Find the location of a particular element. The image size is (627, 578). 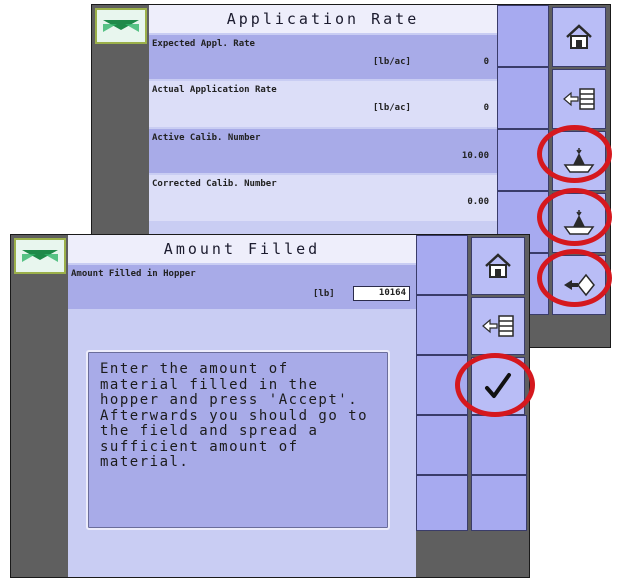

page-title: Application Rate is located at coordinates (323, 19).